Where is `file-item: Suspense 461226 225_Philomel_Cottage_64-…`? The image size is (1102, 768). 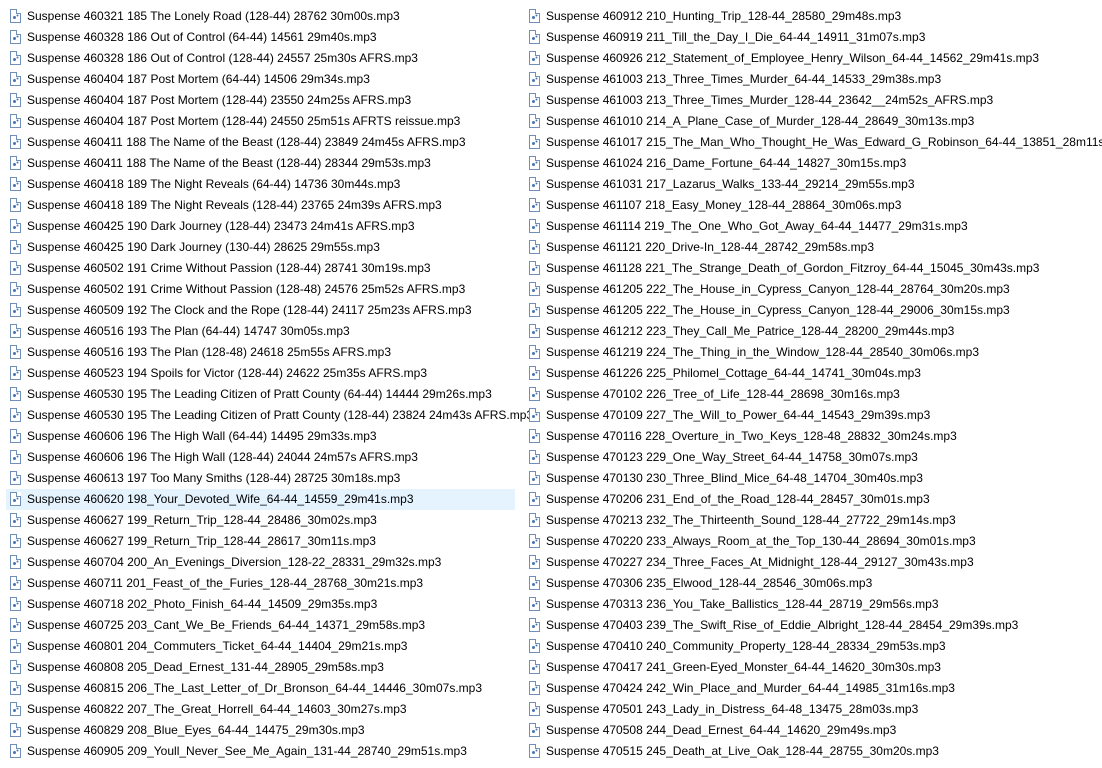 file-item: Suspense 461226 225_Philomel_Cottage_64-… is located at coordinates (813, 373).